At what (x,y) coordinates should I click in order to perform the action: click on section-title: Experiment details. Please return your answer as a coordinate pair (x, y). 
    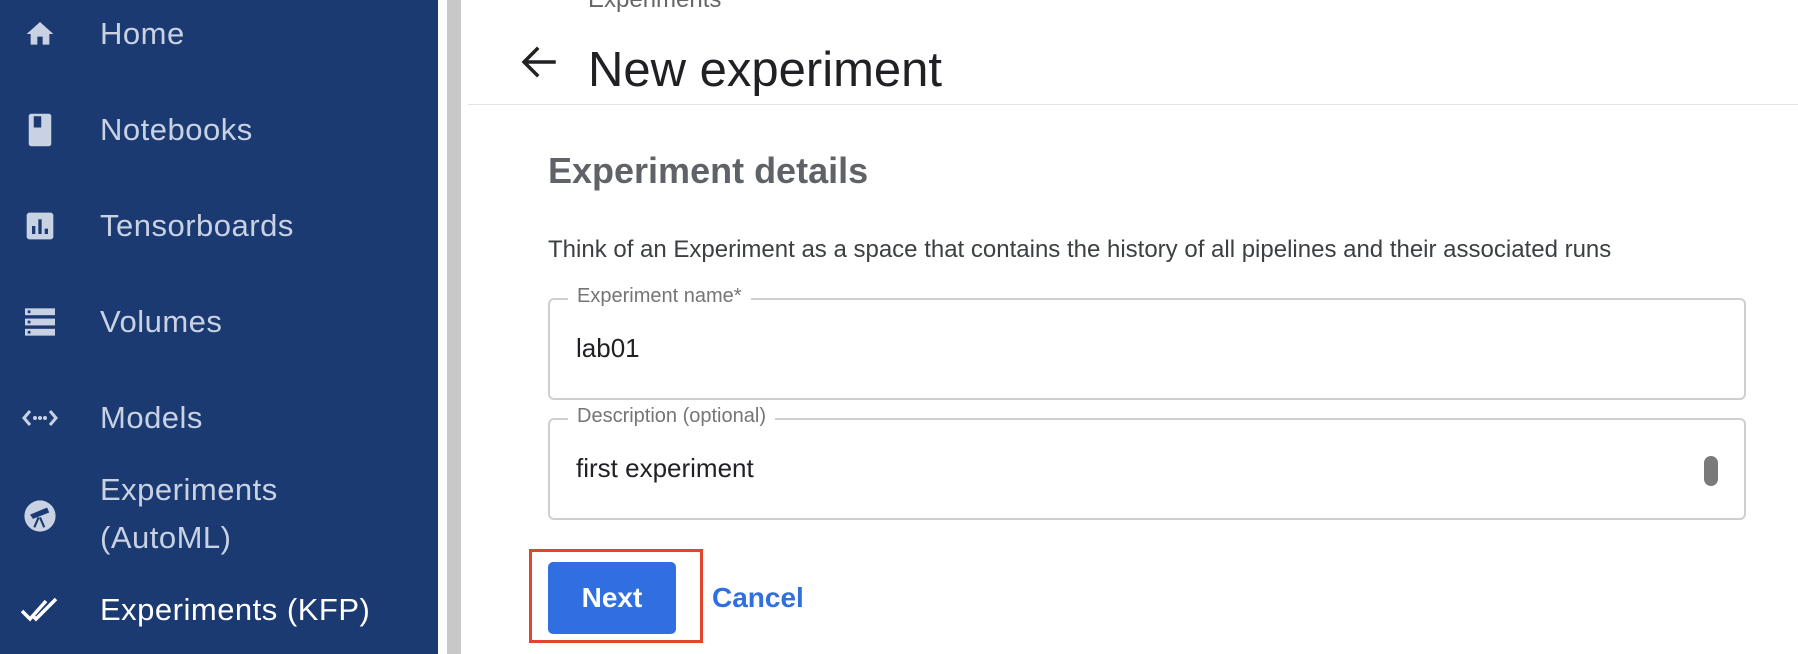
    Looking at the image, I should click on (708, 170).